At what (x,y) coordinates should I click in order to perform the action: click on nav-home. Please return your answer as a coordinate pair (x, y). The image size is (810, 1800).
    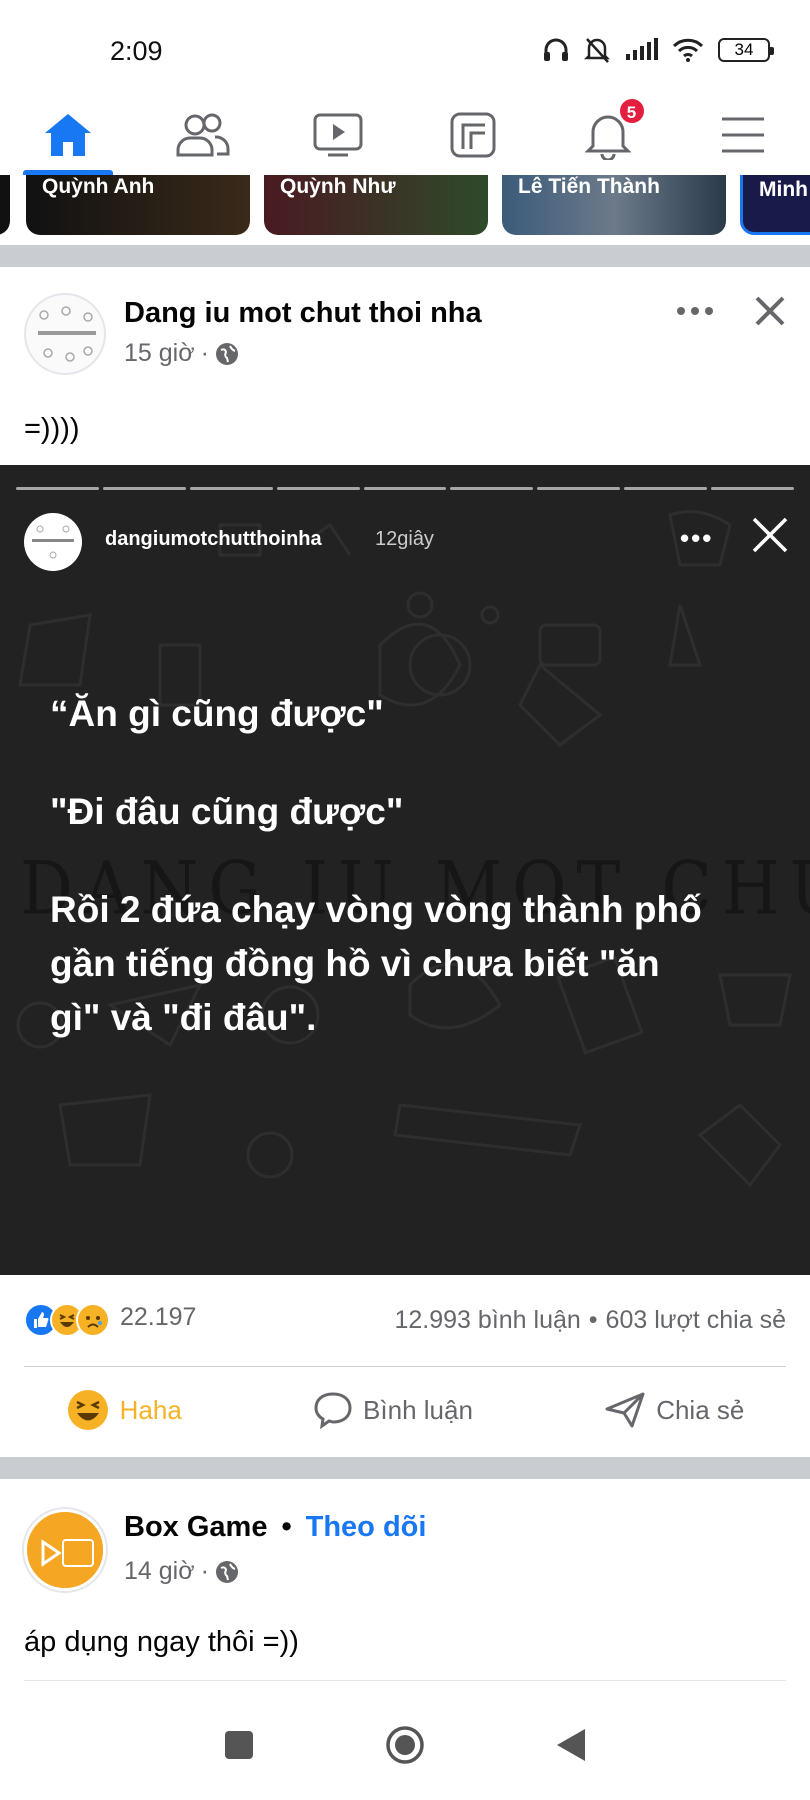
    Looking at the image, I should click on (68, 135).